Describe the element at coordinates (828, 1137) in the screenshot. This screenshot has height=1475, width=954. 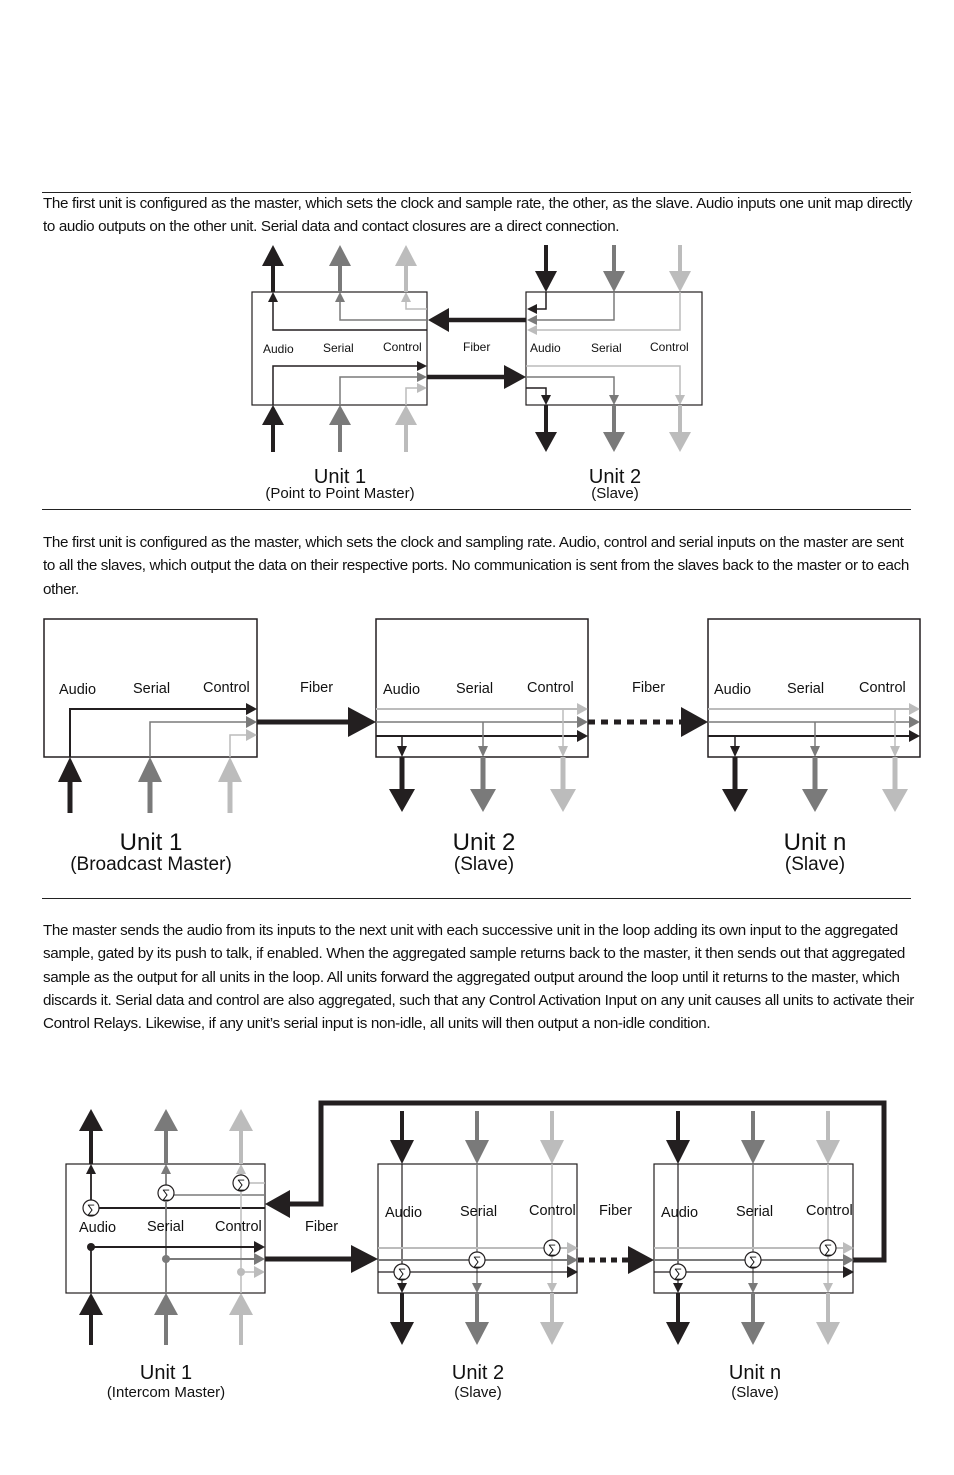
I see `unit-n-control-input-arrow` at that location.